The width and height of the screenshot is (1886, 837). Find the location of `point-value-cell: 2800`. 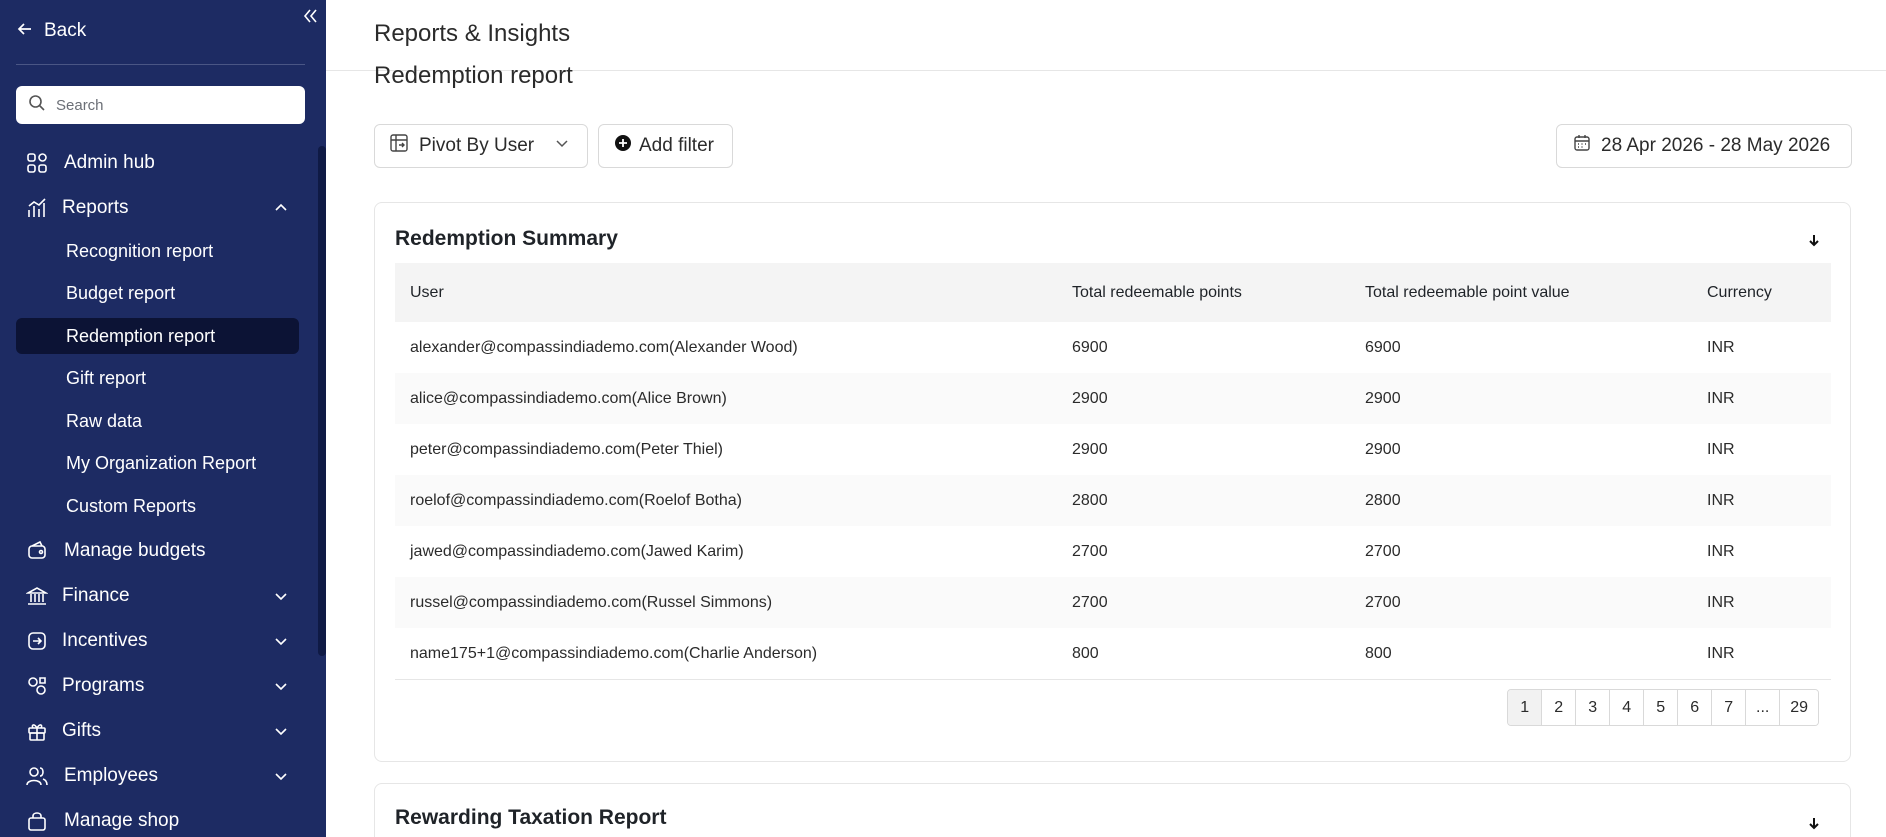

point-value-cell: 2800 is located at coordinates (1383, 500).